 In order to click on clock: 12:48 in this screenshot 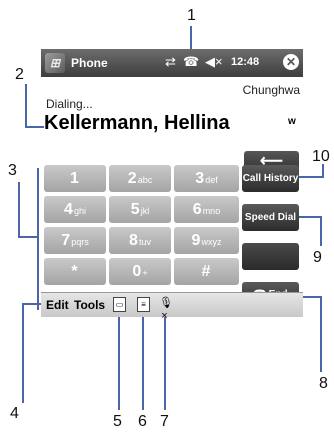, I will do `click(245, 62)`.